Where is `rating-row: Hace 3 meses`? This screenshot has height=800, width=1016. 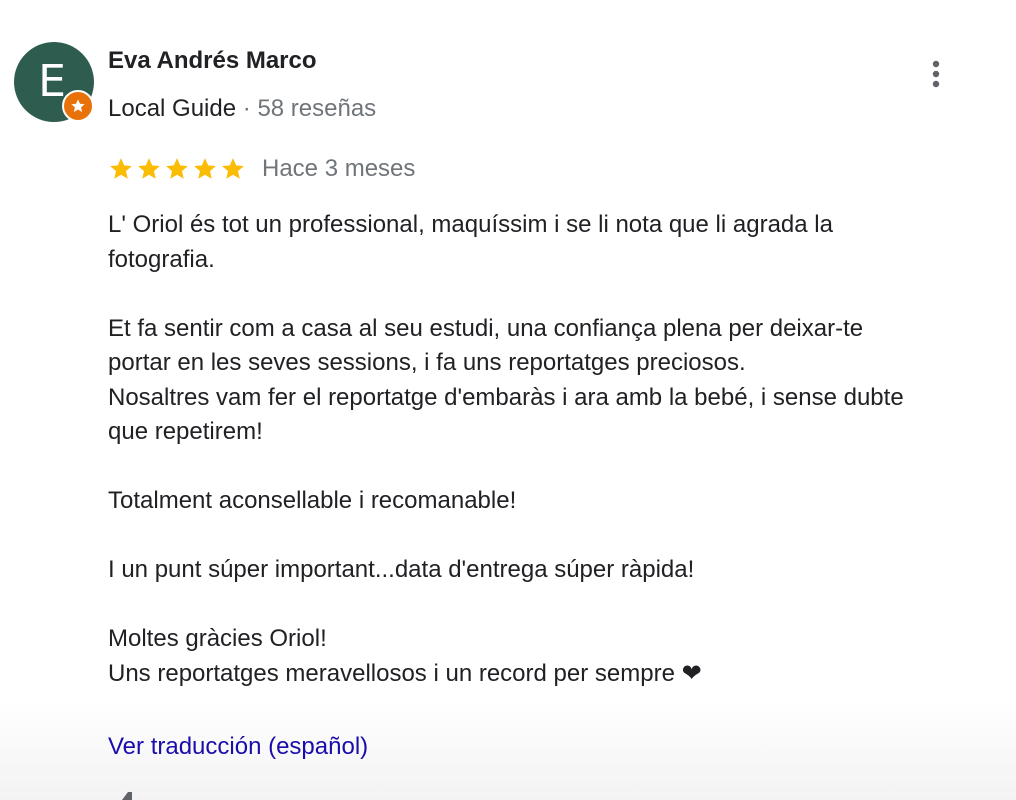 rating-row: Hace 3 meses is located at coordinates (261, 169).